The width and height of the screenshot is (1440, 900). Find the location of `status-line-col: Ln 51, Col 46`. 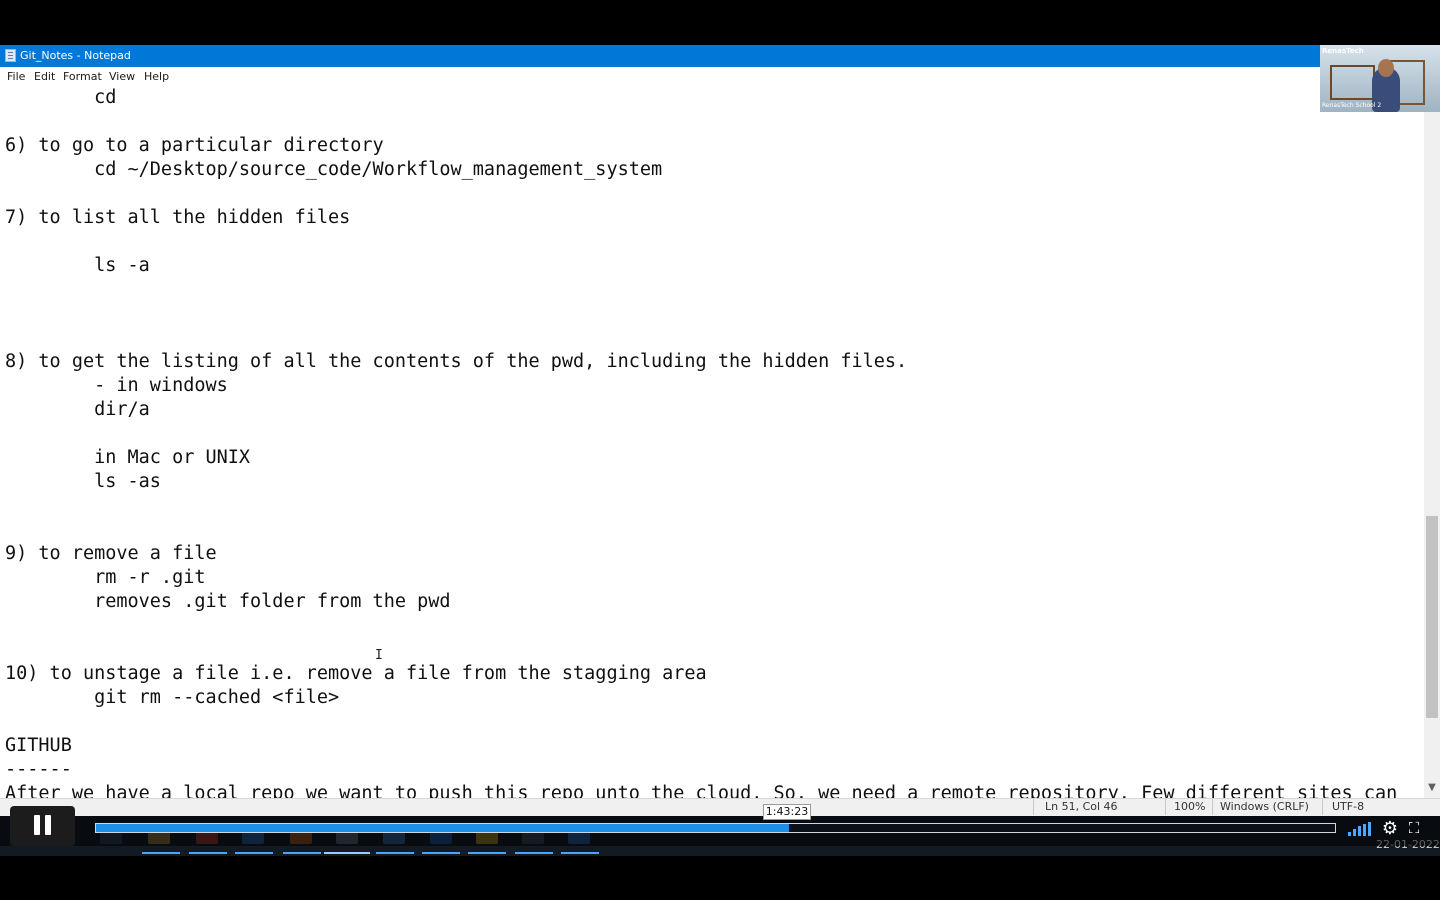

status-line-col: Ln 51, Col 46 is located at coordinates (1081, 806).